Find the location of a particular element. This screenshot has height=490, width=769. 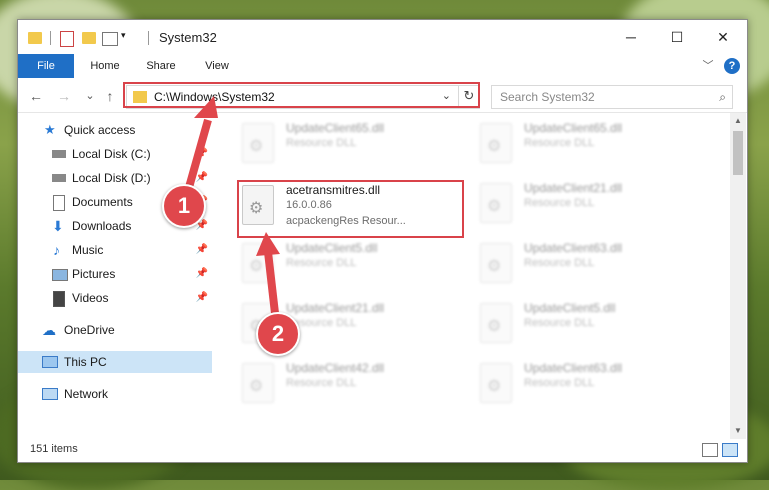

sidebar-item-label: Local Disk (D:) is located at coordinates (111, 178).